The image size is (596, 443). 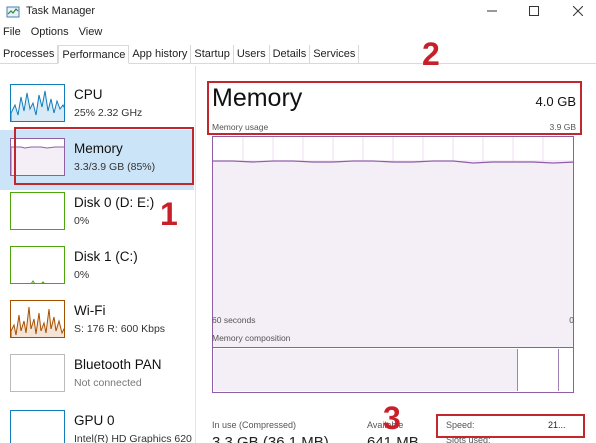 What do you see at coordinates (392, 418) in the screenshot?
I see `annotation-number-3: 3` at bounding box center [392, 418].